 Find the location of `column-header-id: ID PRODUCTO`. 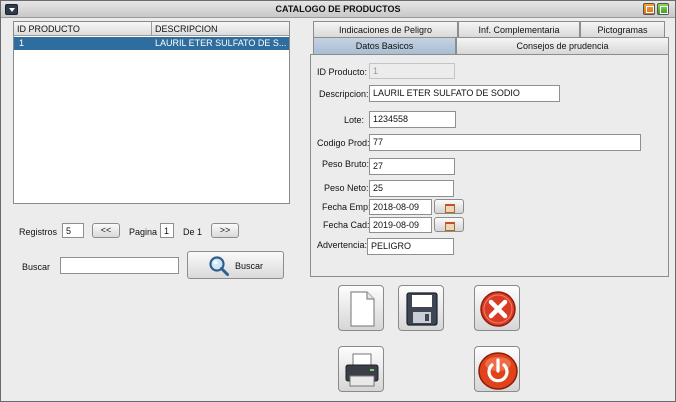

column-header-id: ID PRODUCTO is located at coordinates (48, 29).